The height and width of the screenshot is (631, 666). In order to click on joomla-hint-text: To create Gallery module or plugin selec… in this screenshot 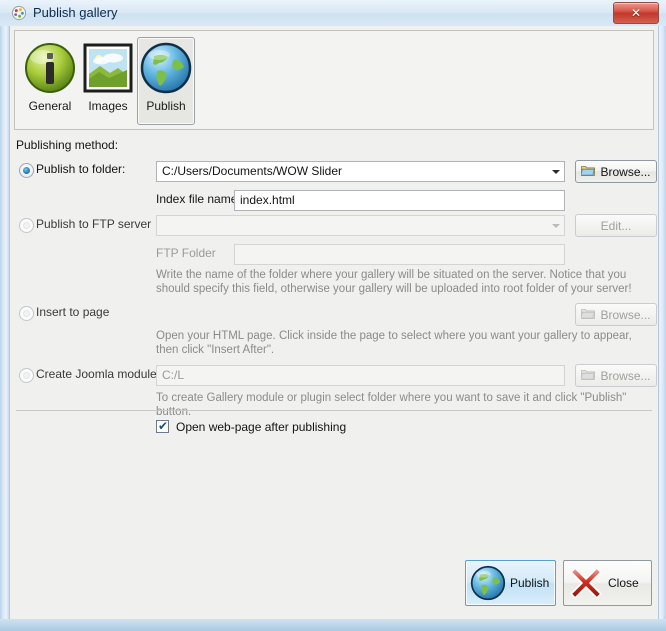, I will do `click(391, 405)`.